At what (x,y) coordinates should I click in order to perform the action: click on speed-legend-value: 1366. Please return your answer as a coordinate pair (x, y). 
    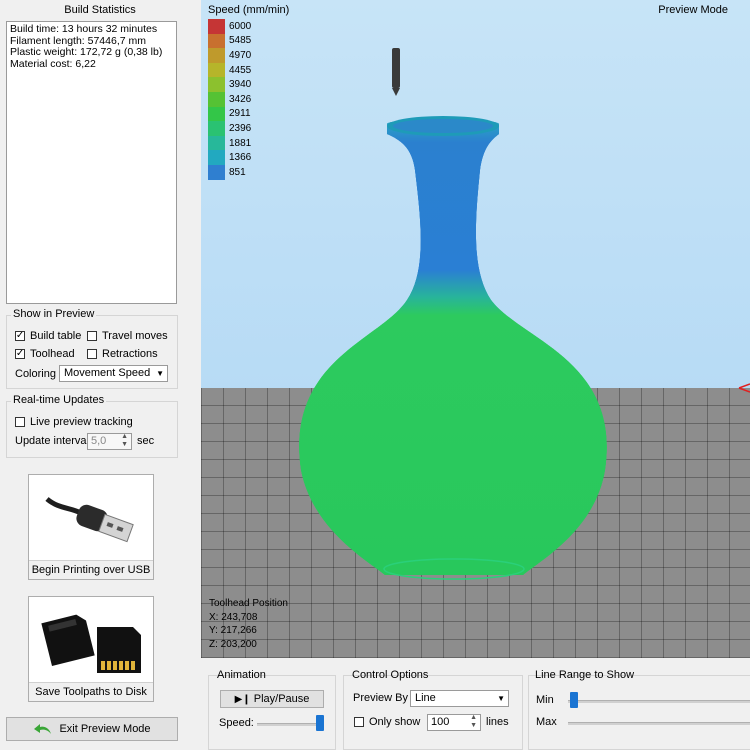
    Looking at the image, I should click on (240, 158).